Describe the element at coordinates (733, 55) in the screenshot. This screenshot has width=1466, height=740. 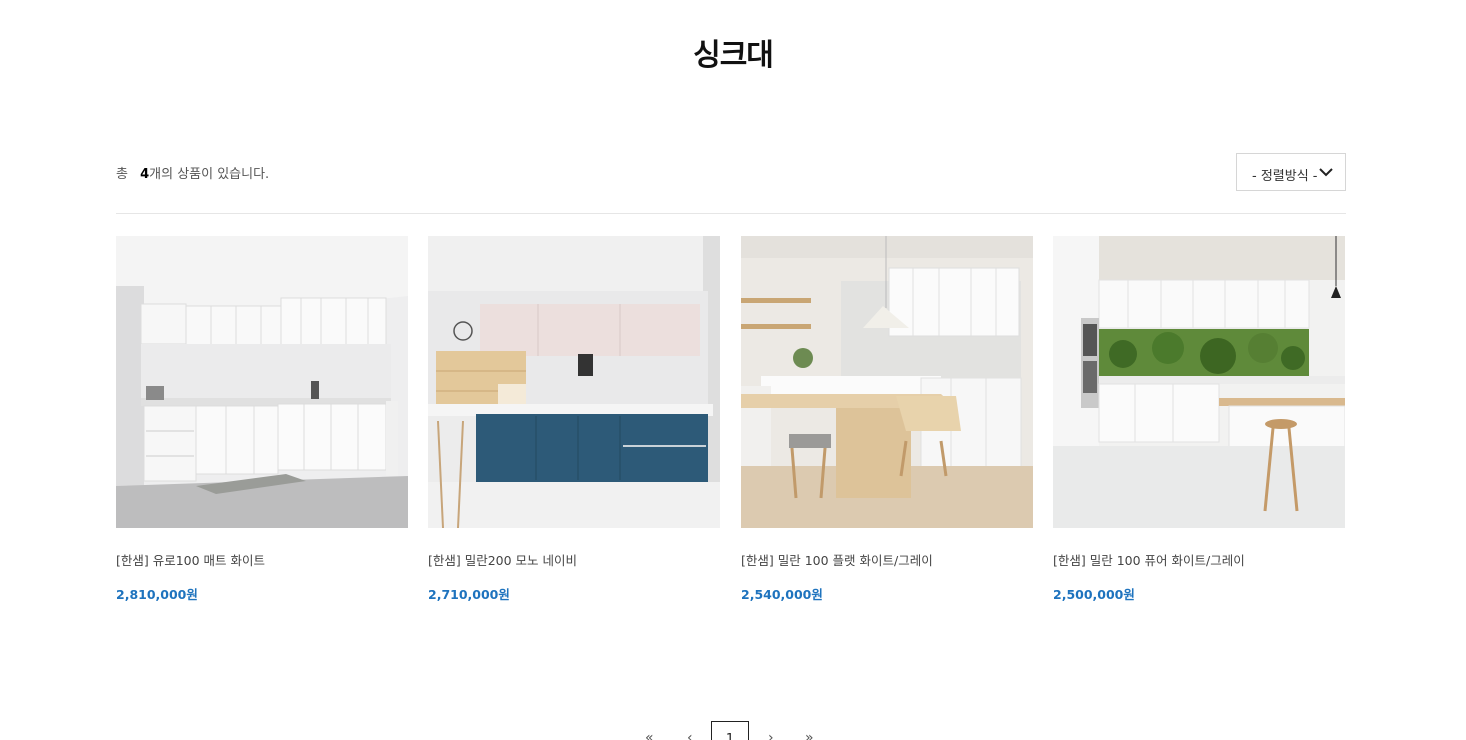
I see `page-title: 싱크대` at that location.